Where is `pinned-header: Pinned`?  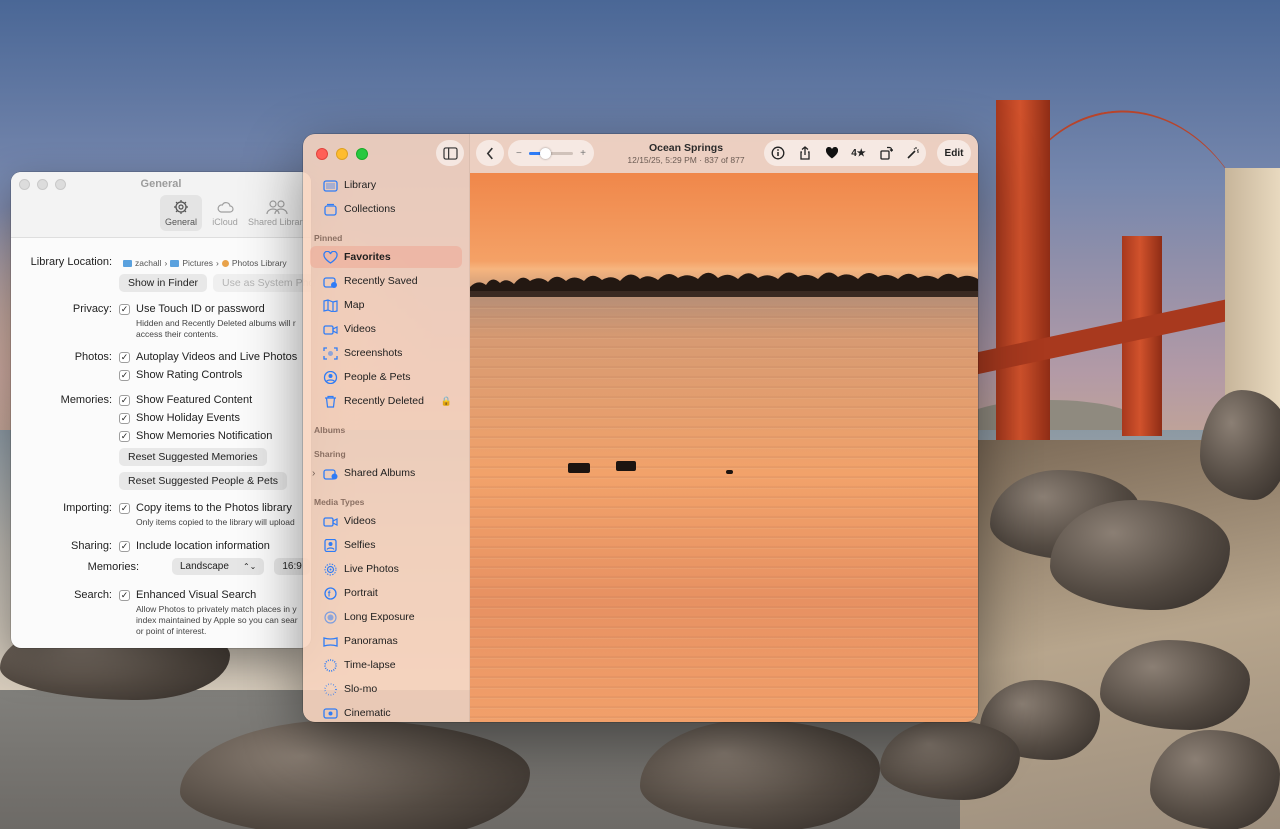
pinned-header: Pinned is located at coordinates (328, 238).